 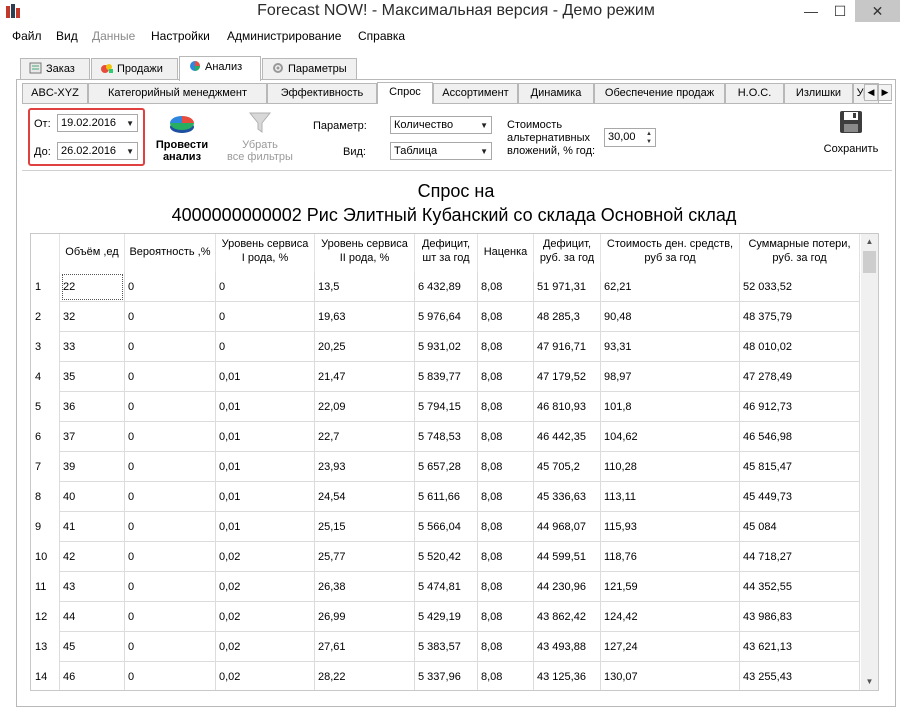 I want to click on table-cell: 5 383,57, so click(x=446, y=647).